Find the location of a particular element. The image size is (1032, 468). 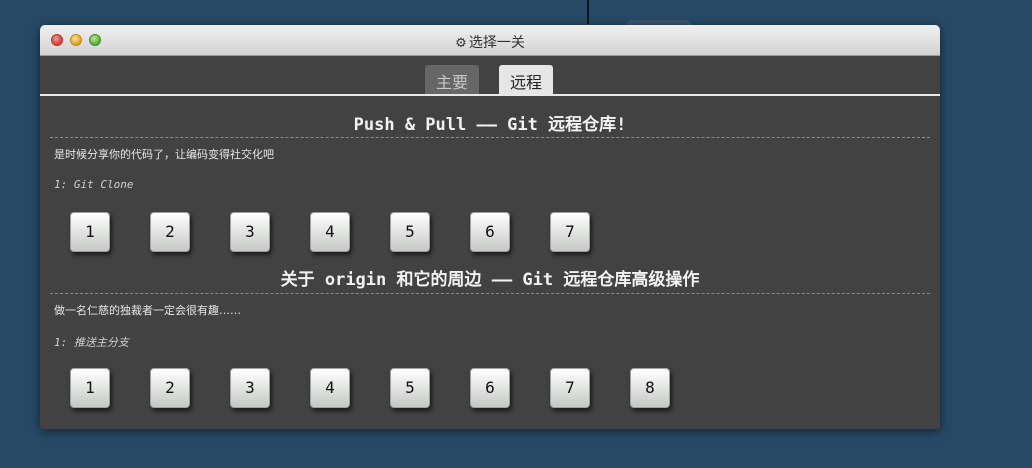

section-subtitle: 1: Git Clone is located at coordinates (94, 184).